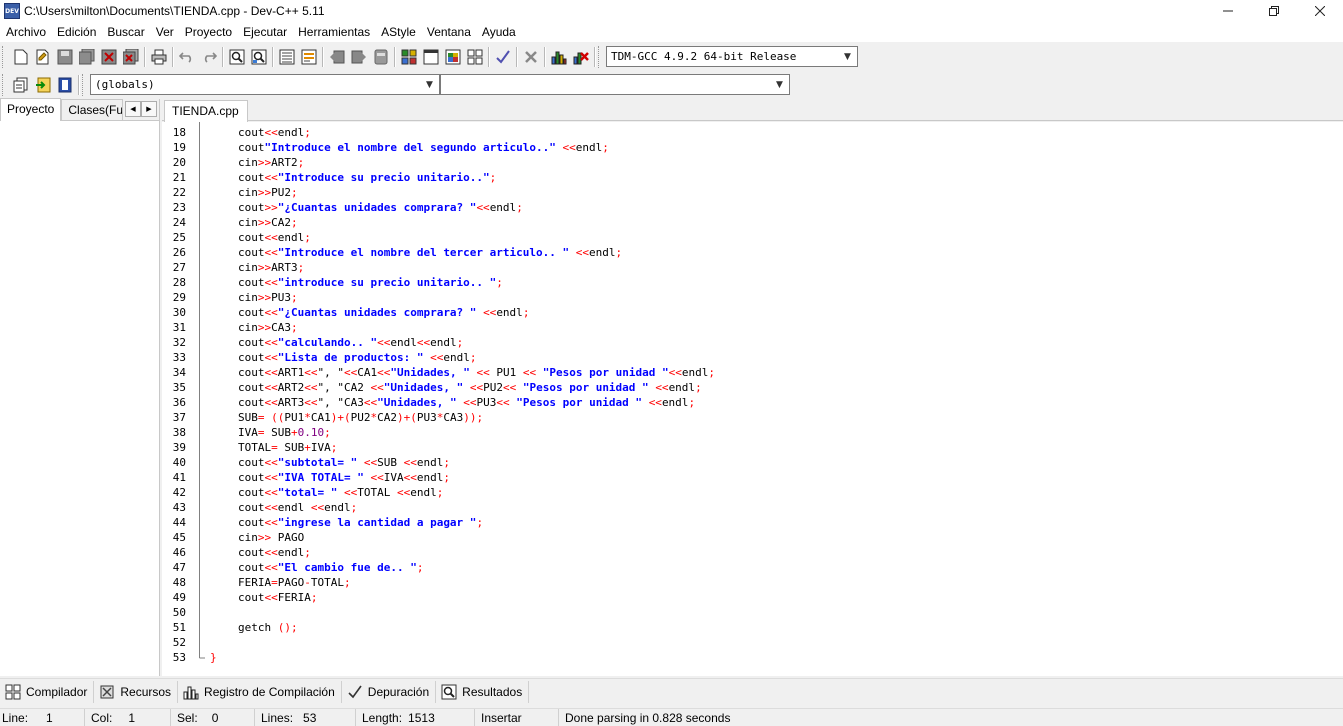 The width and height of the screenshot is (1343, 726). Describe the element at coordinates (21, 57) in the screenshot. I see `new-file-button` at that location.